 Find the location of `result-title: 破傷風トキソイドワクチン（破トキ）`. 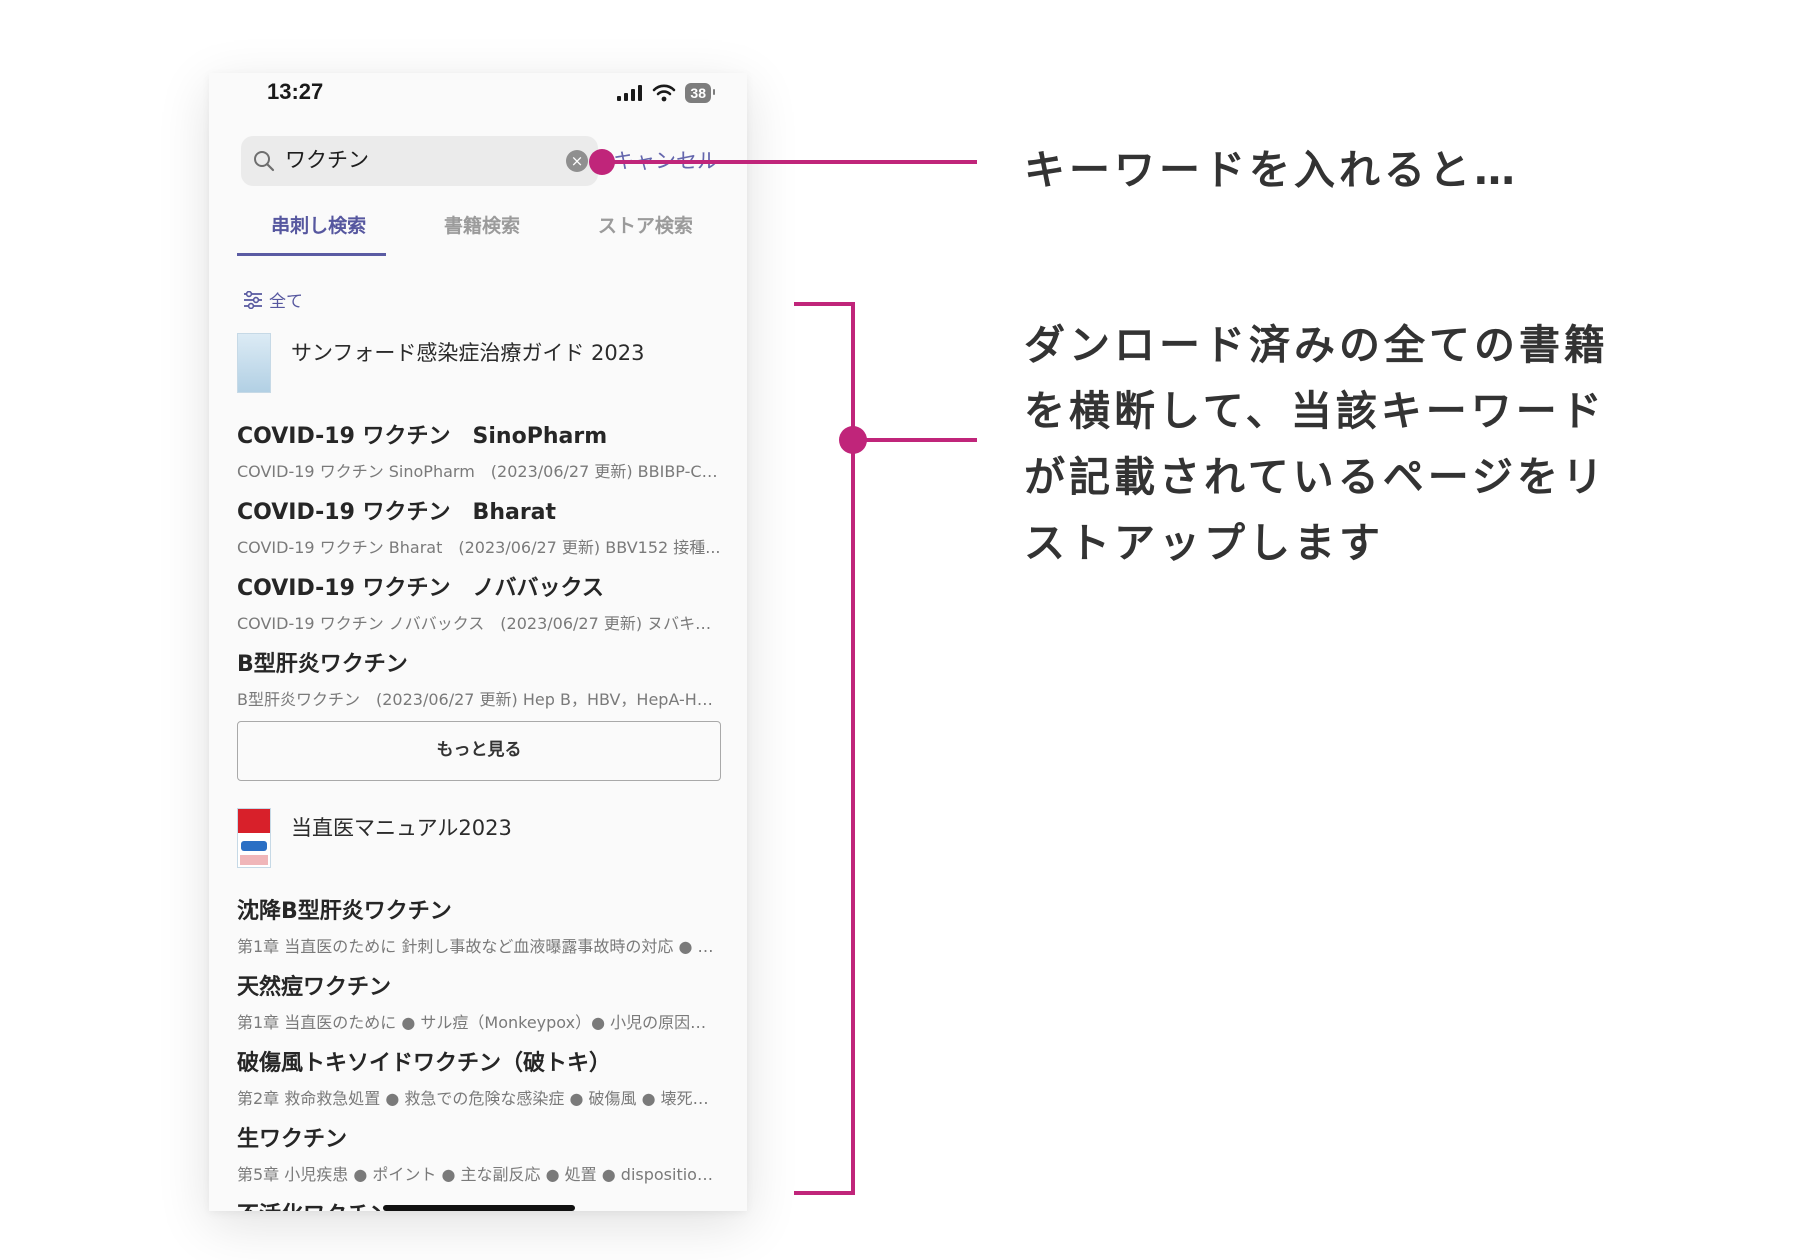

result-title: 破傷風トキソイドワクチン（破トキ） is located at coordinates (424, 1063).